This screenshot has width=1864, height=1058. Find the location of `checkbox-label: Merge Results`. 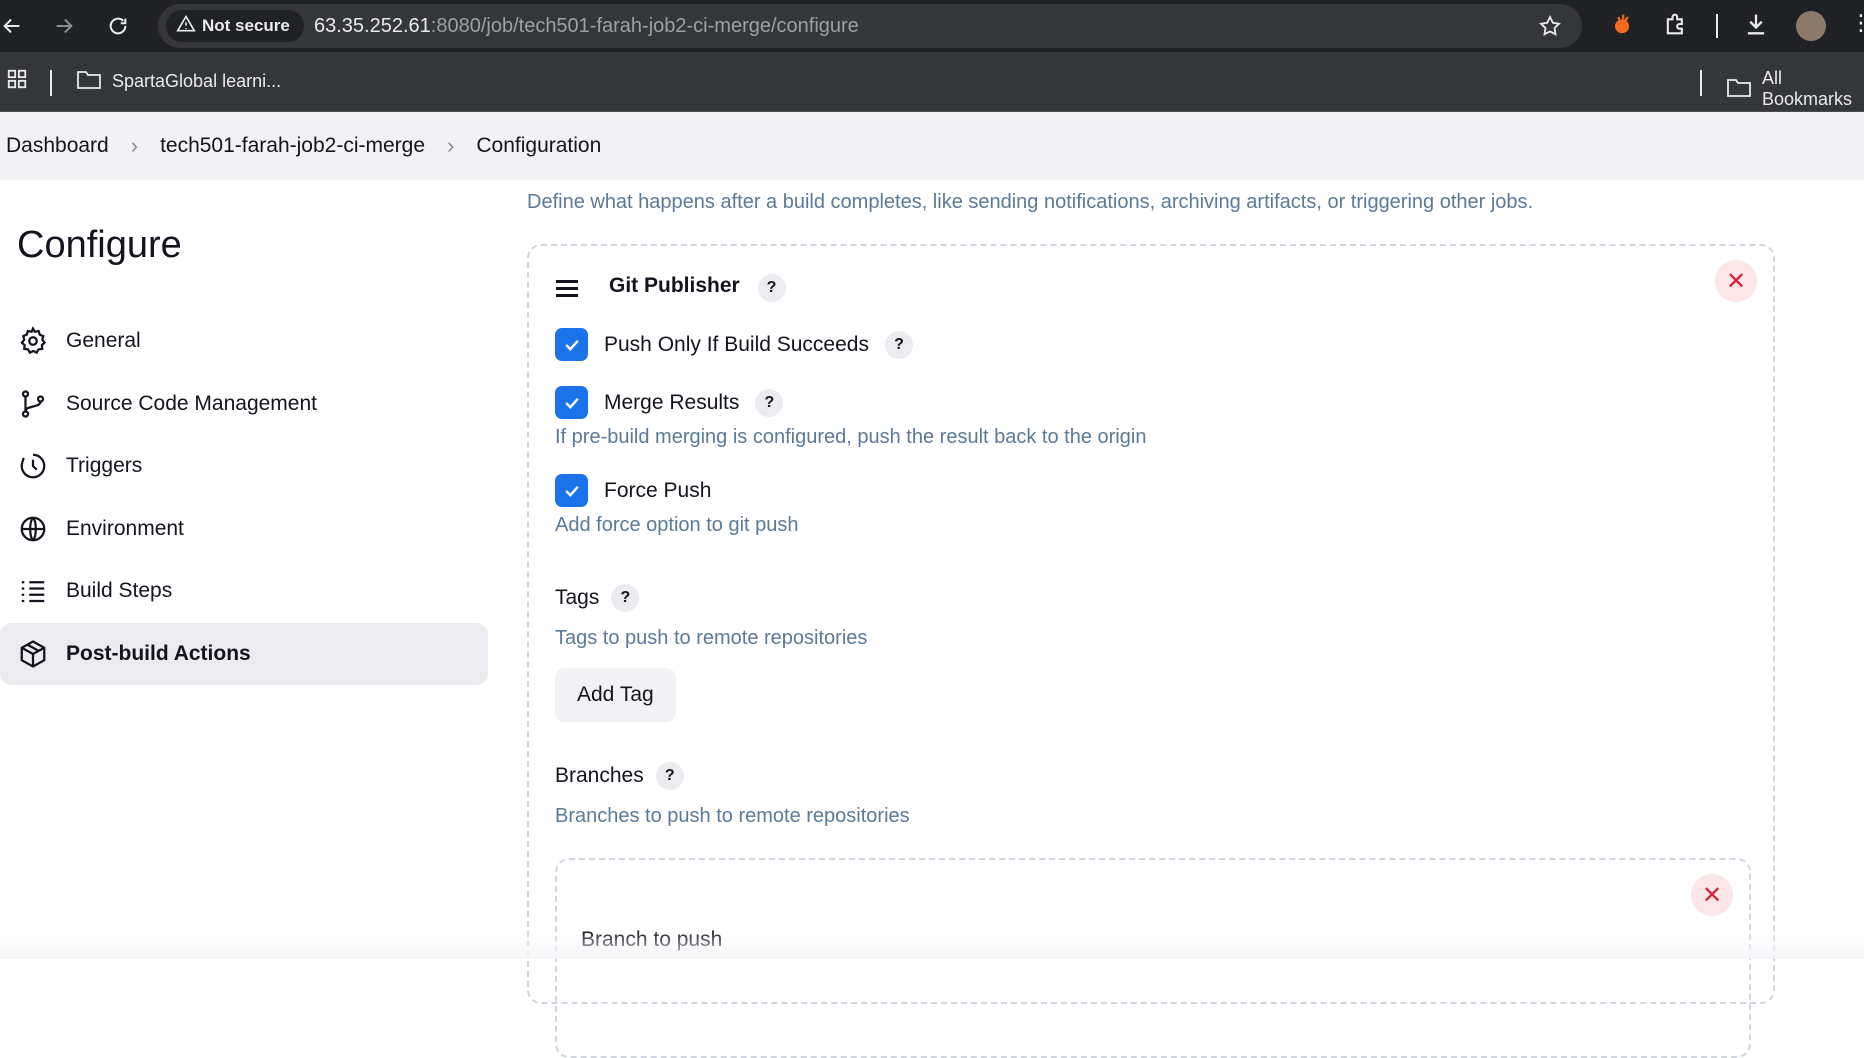

checkbox-label: Merge Results is located at coordinates (672, 402).